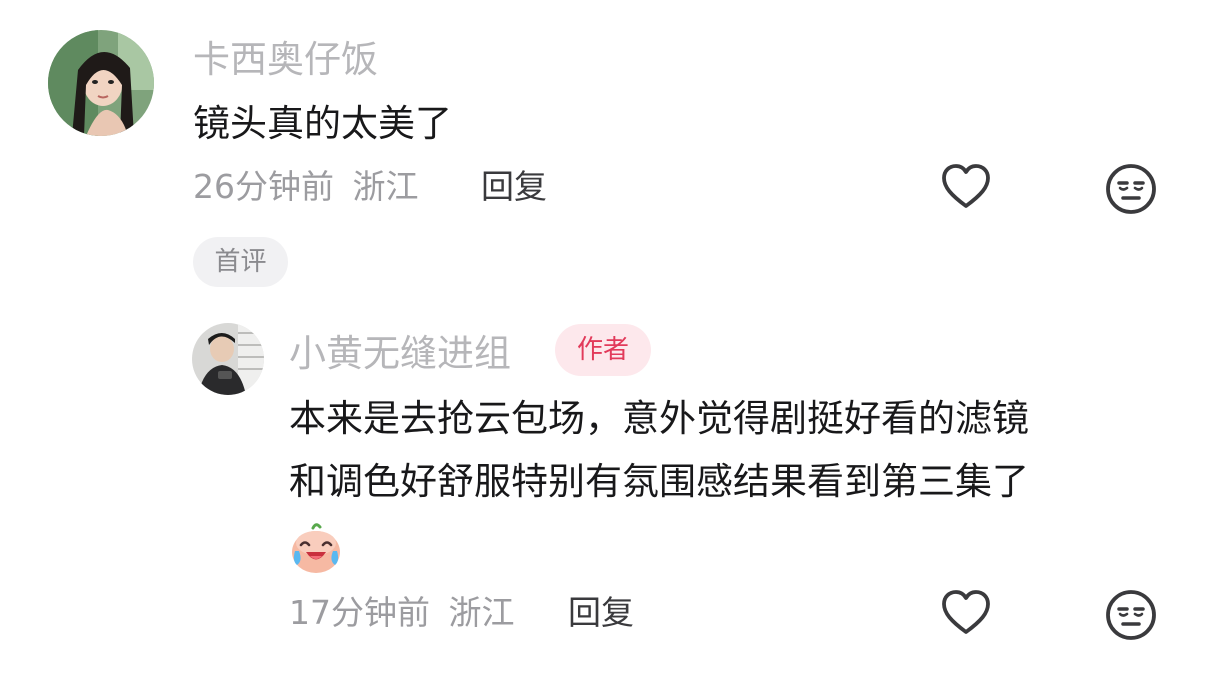 The height and width of the screenshot is (673, 1206). What do you see at coordinates (603, 350) in the screenshot?
I see `author-badge: 作者` at bounding box center [603, 350].